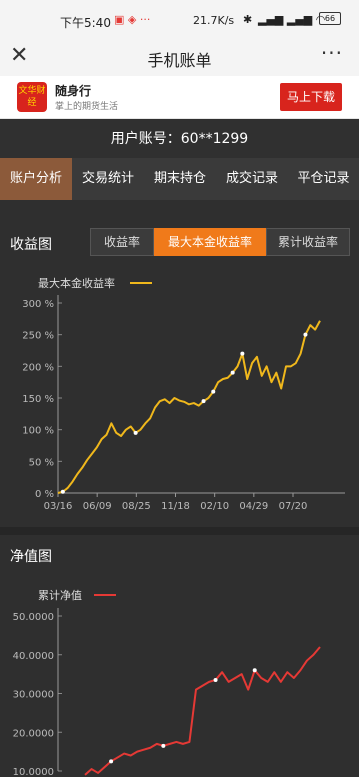 The height and width of the screenshot is (777, 359). I want to click on series-line, so click(202, 711).